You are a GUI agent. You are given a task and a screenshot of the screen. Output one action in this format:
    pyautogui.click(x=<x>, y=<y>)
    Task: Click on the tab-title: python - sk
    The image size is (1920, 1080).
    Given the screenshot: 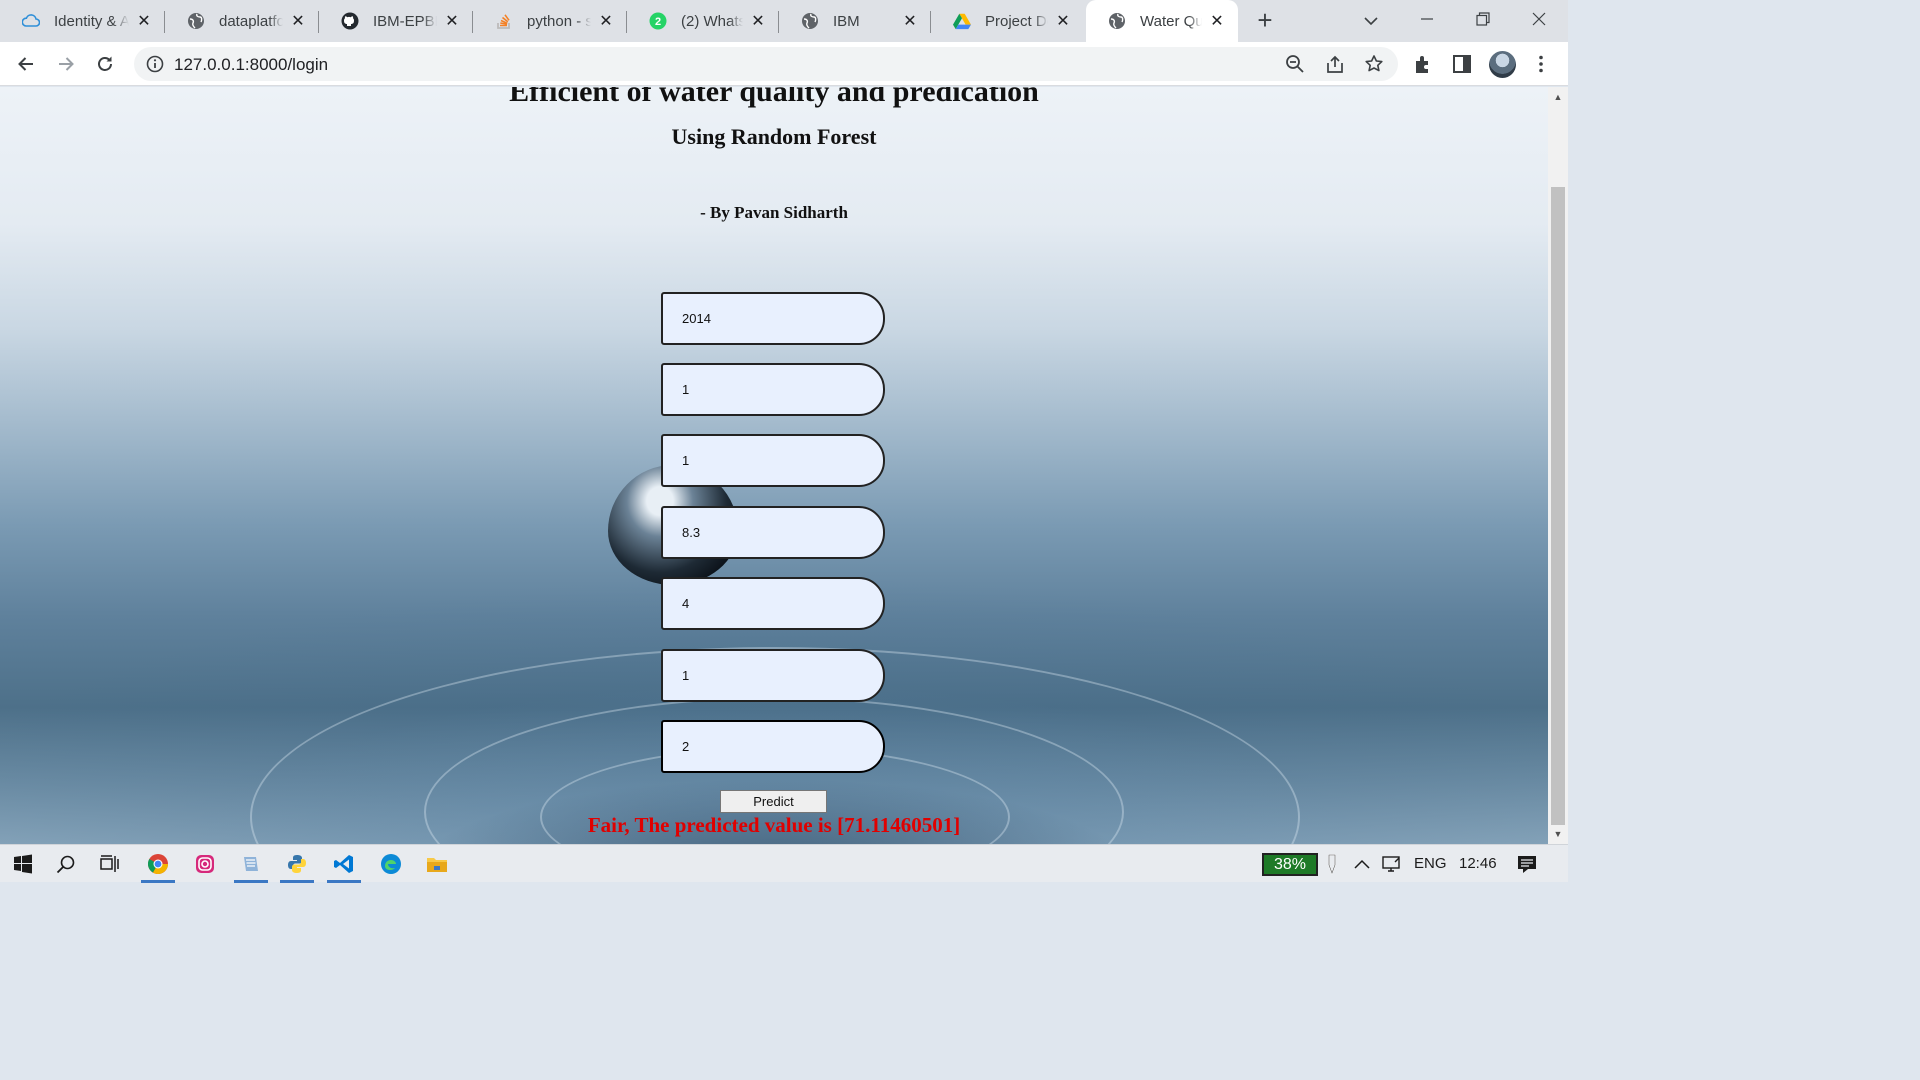 What is the action you would take?
    pyautogui.click(x=559, y=21)
    